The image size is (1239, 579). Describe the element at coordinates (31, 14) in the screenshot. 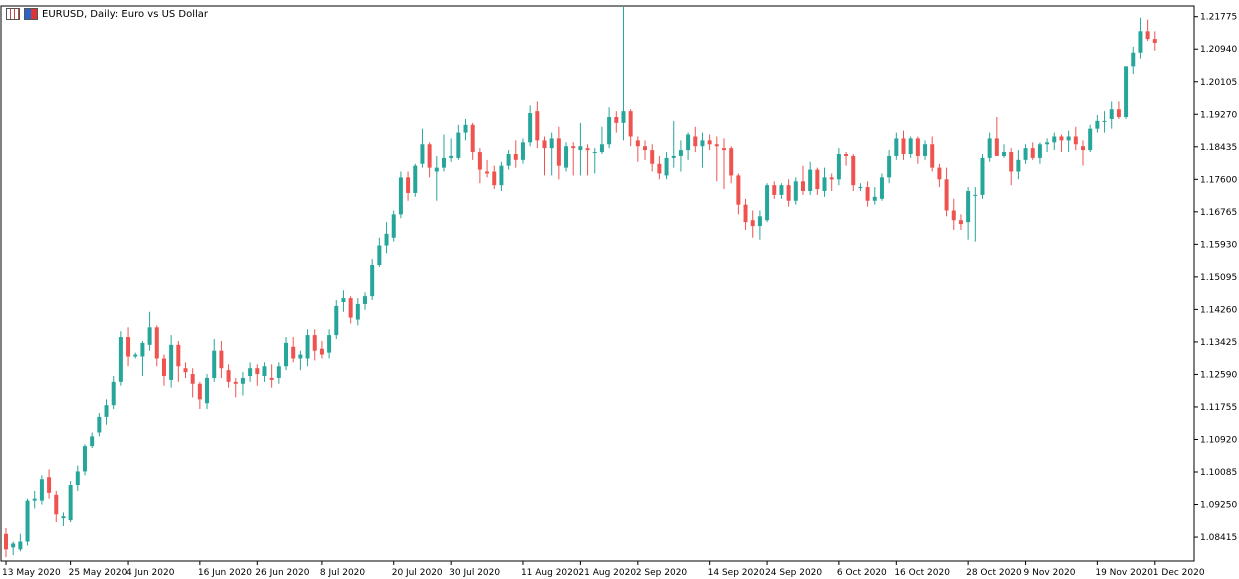

I see `candles-icon` at that location.